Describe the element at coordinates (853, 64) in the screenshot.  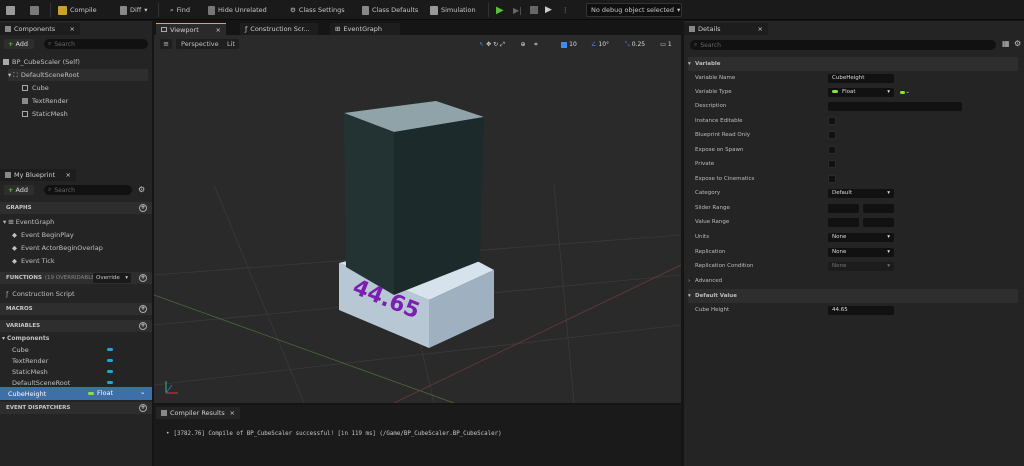
I see `variable-section-header: ▾ Variable` at that location.